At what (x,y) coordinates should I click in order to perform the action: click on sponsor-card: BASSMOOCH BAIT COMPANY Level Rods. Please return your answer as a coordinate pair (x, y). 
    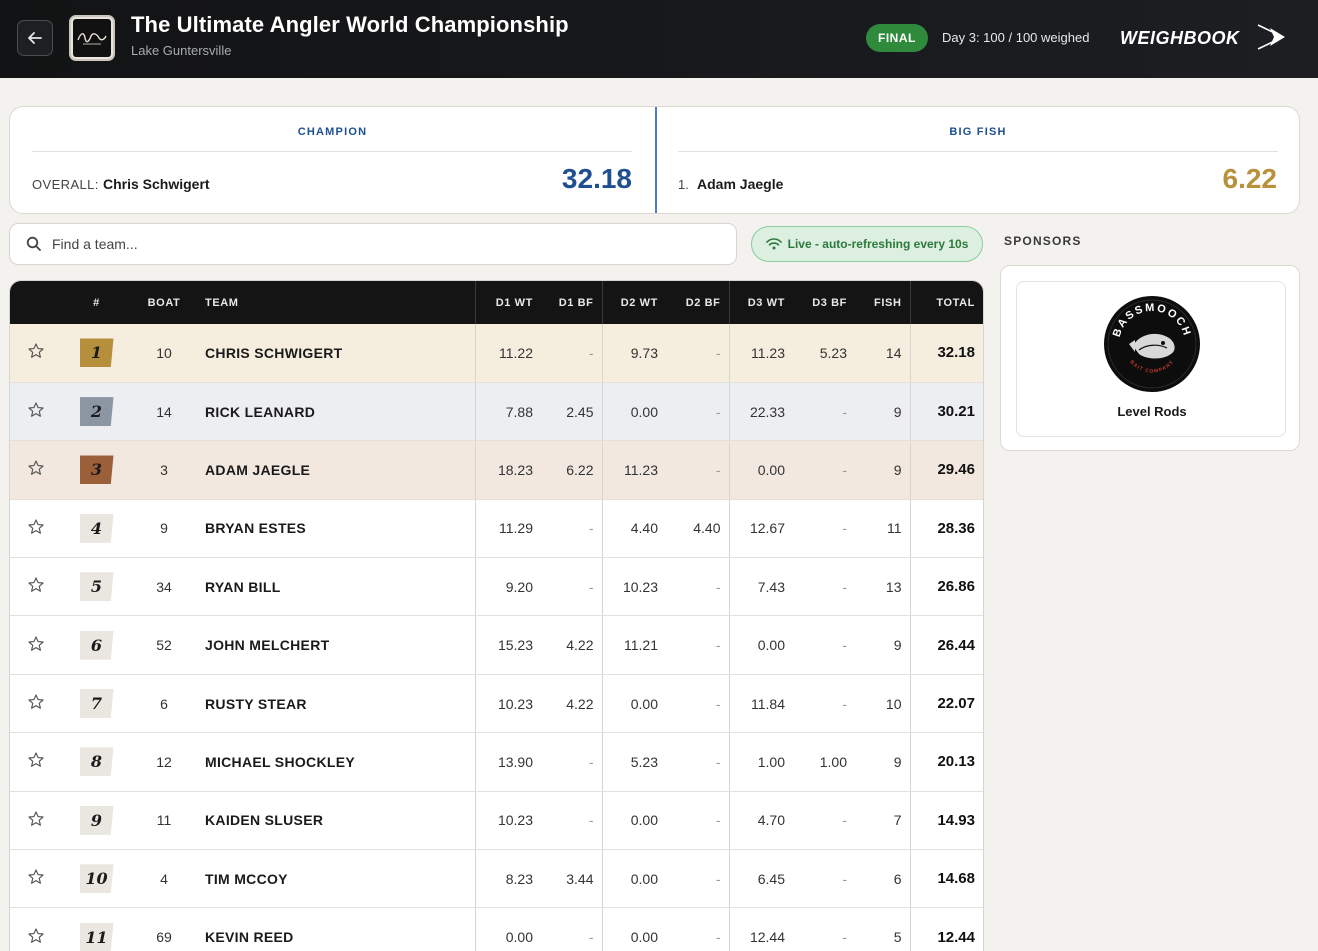
    Looking at the image, I should click on (1151, 359).